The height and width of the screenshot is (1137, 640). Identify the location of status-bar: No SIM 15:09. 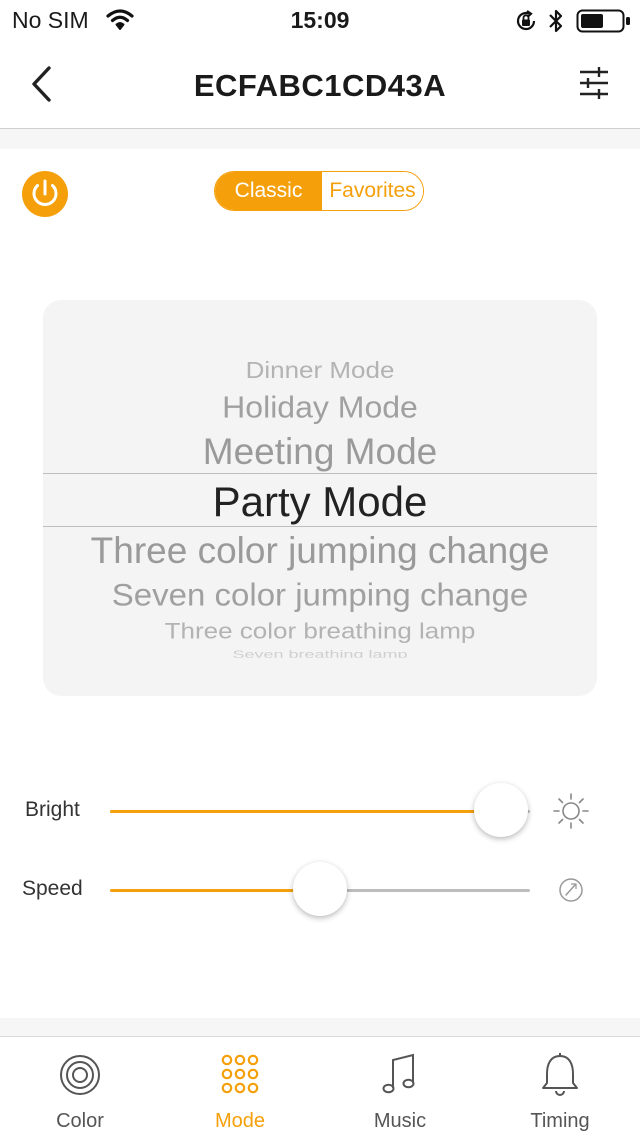
(320, 20).